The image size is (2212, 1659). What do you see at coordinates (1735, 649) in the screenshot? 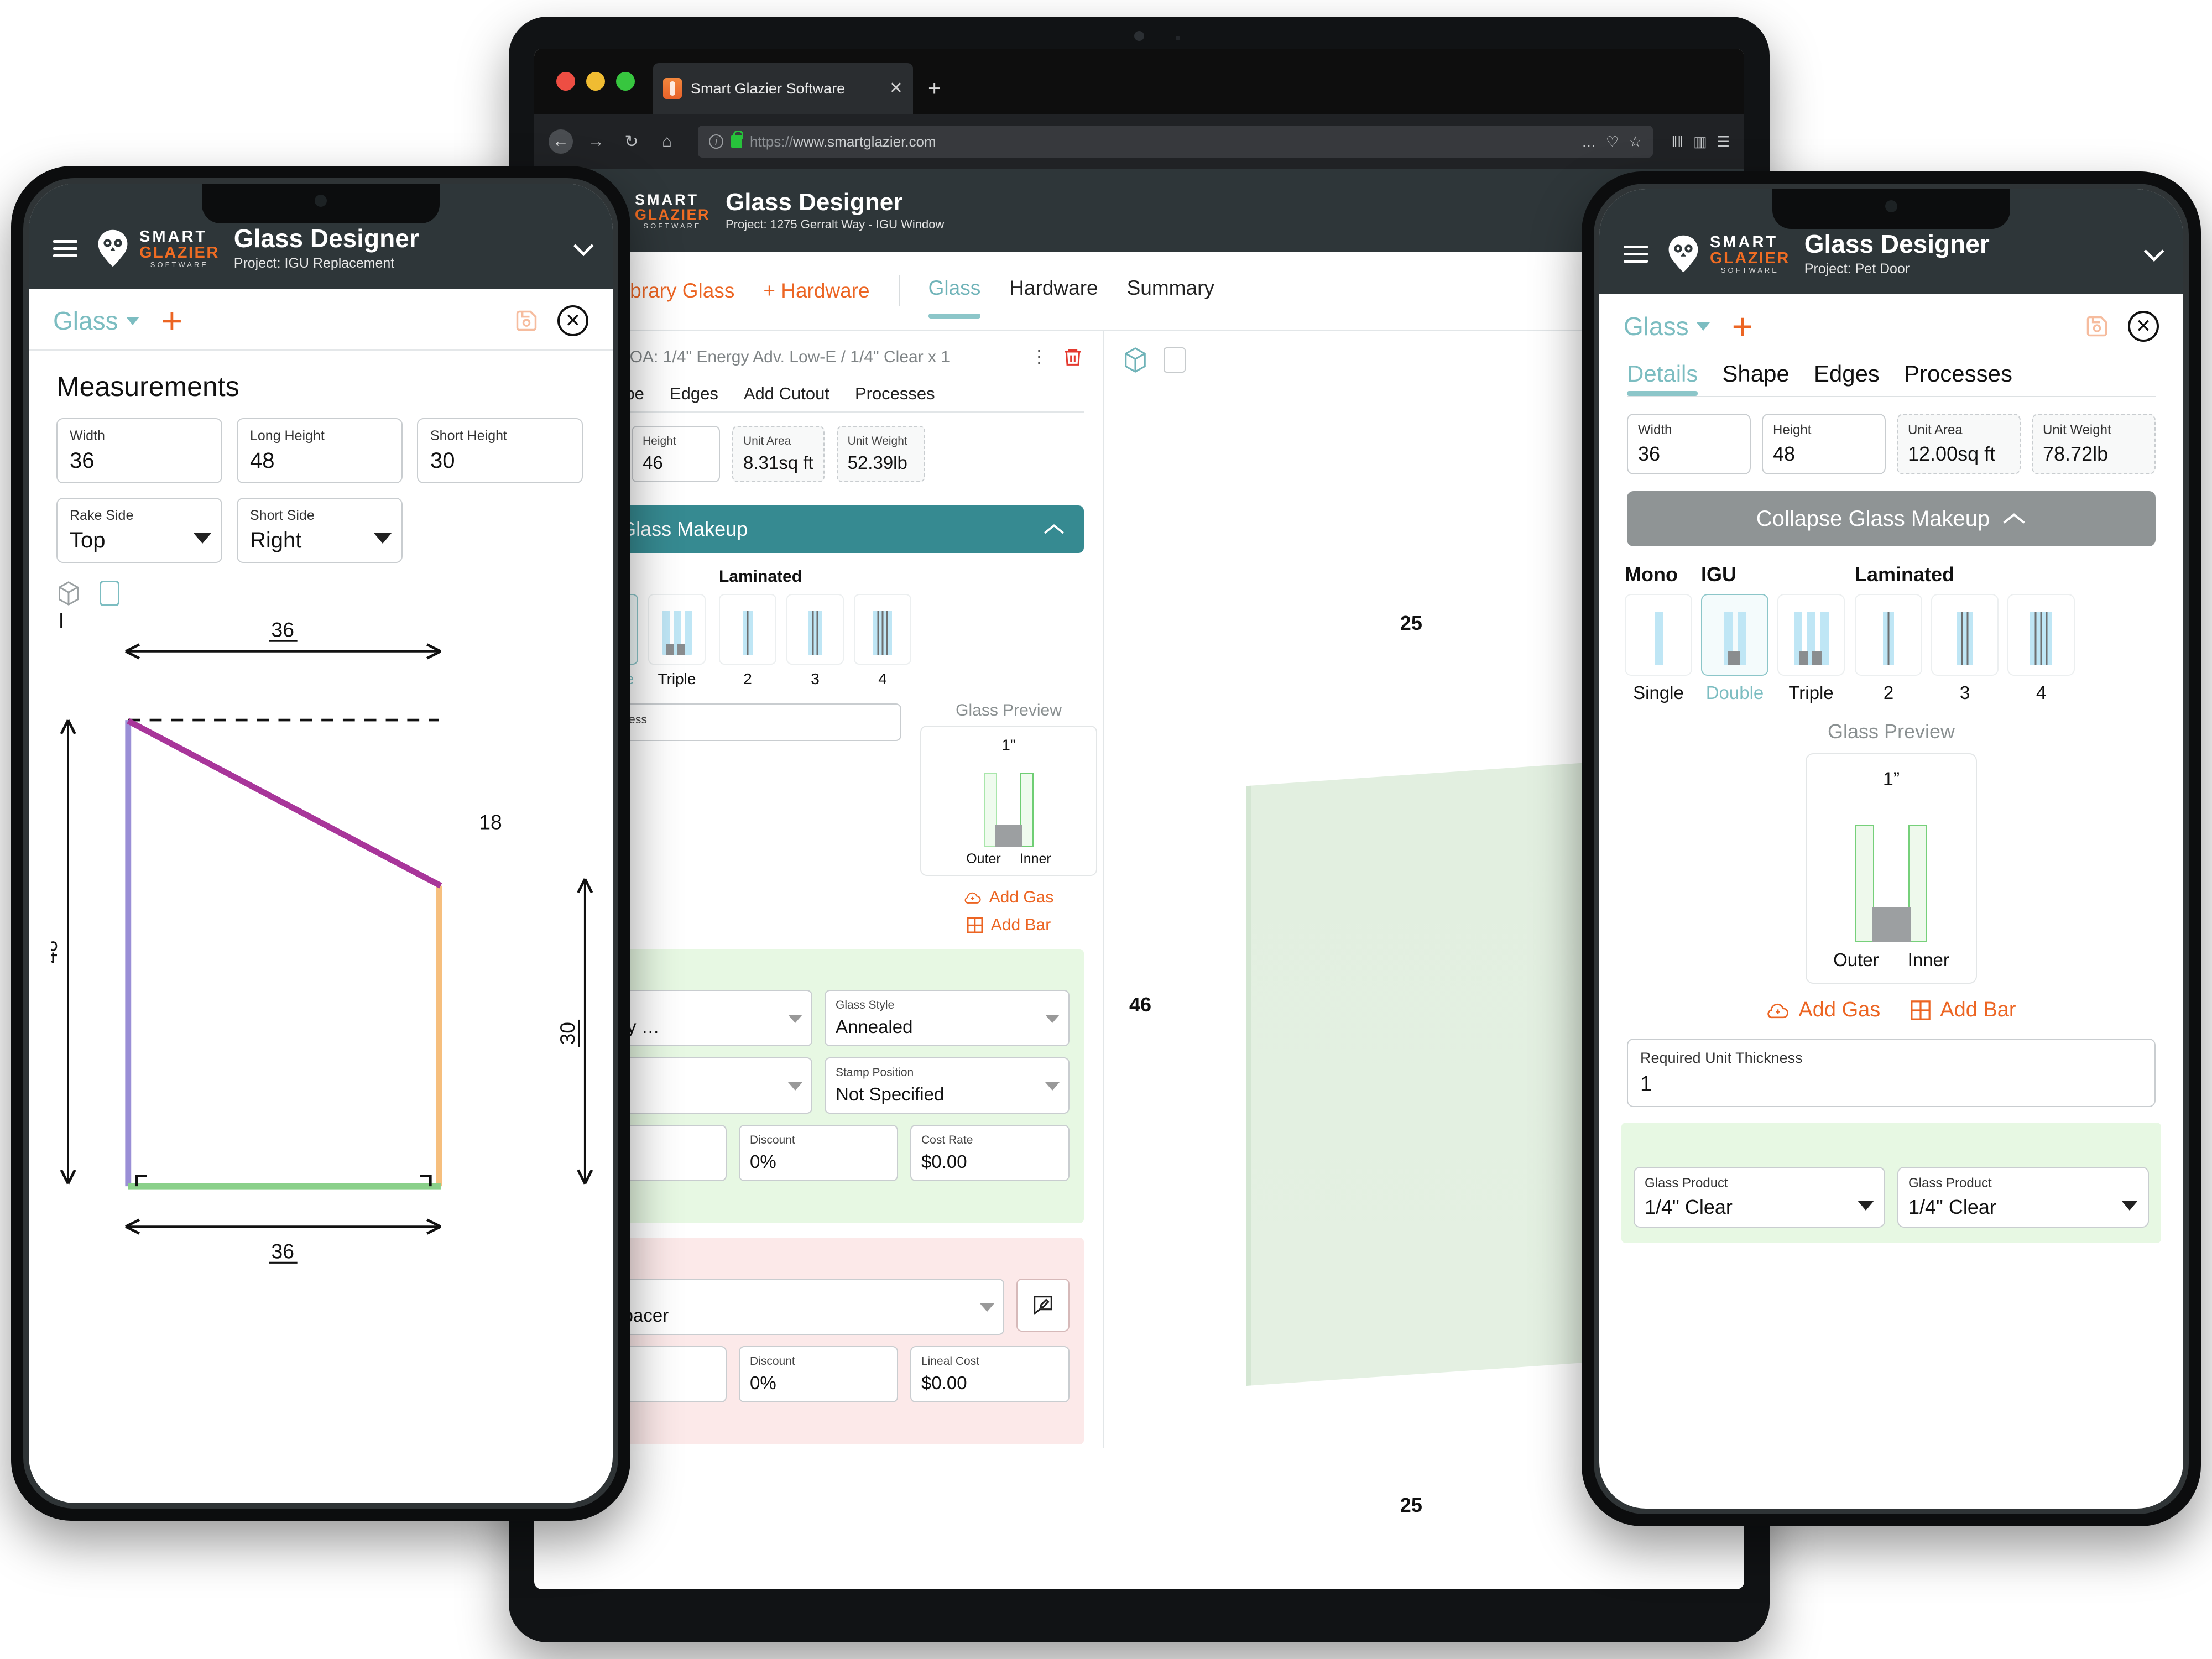
I see `makeup-option-double: Double` at bounding box center [1735, 649].